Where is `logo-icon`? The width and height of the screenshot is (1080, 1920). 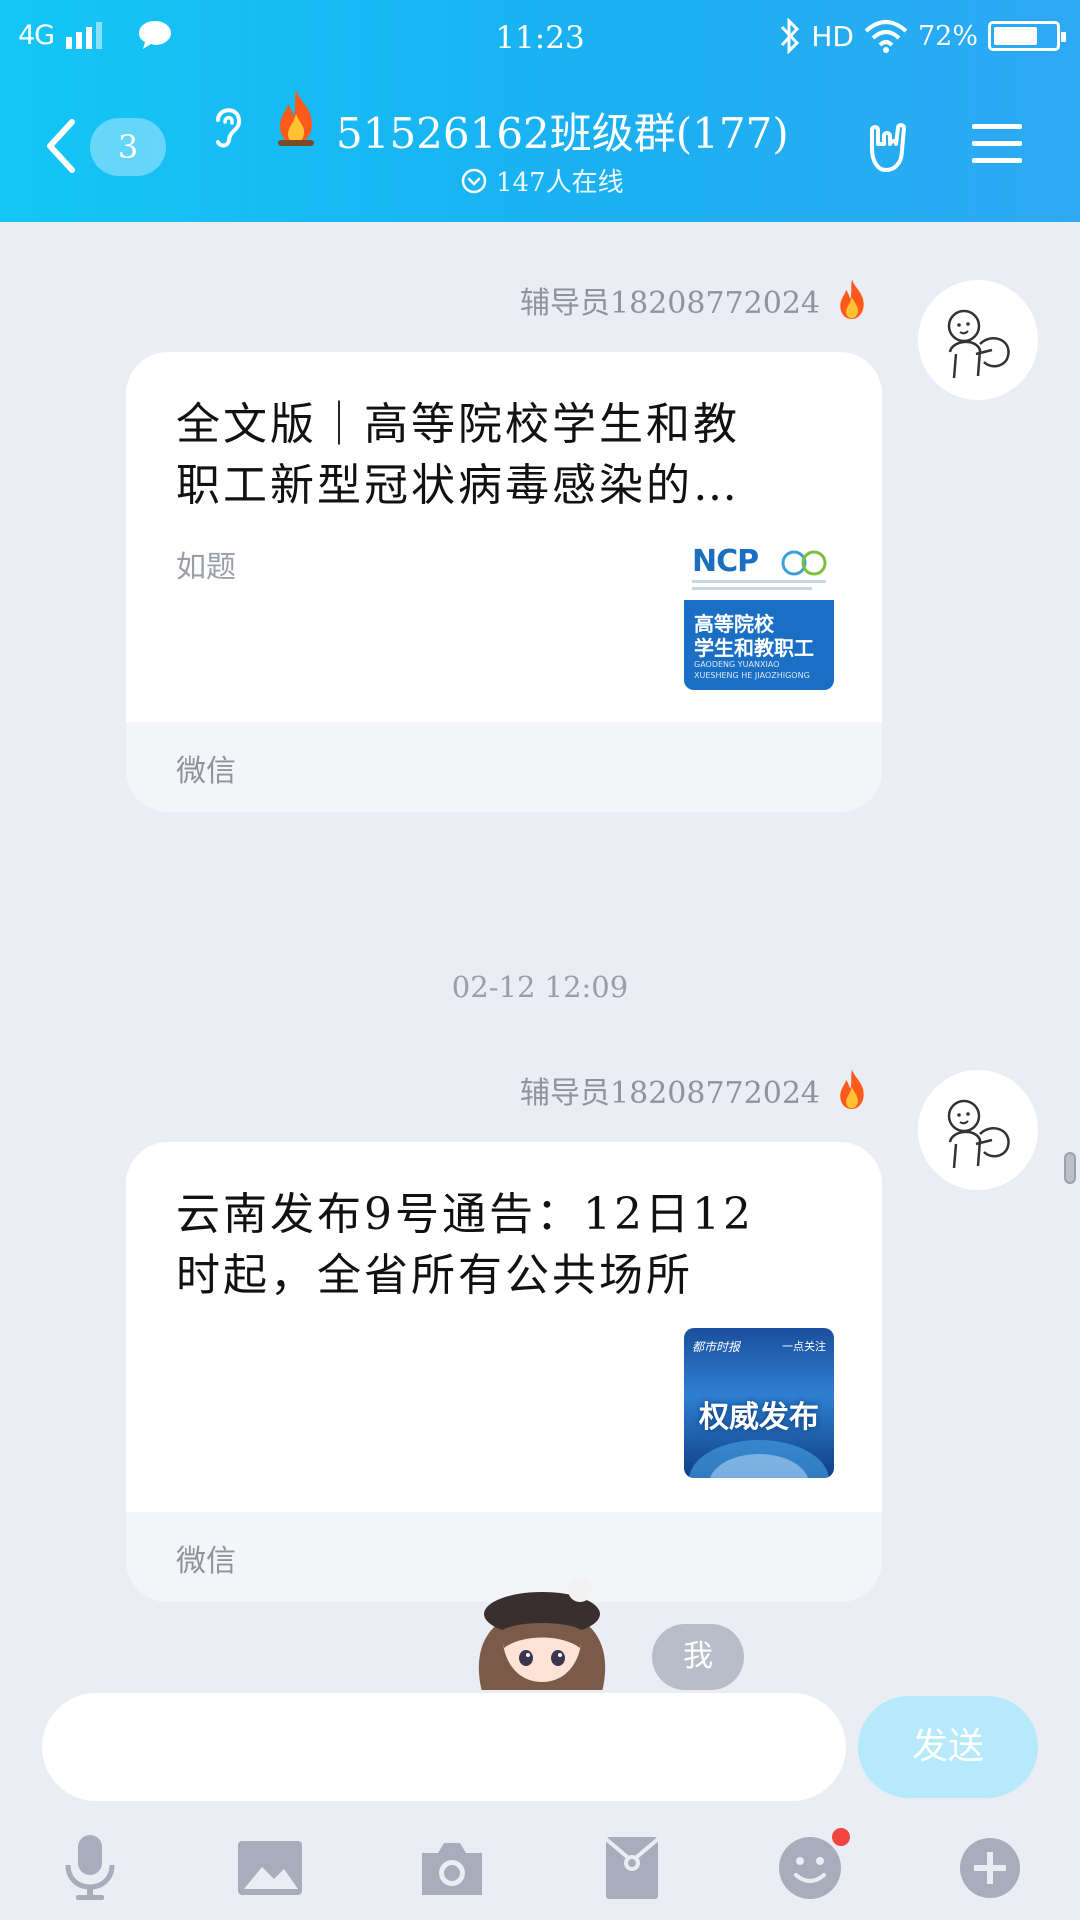 logo-icon is located at coordinates (804, 563).